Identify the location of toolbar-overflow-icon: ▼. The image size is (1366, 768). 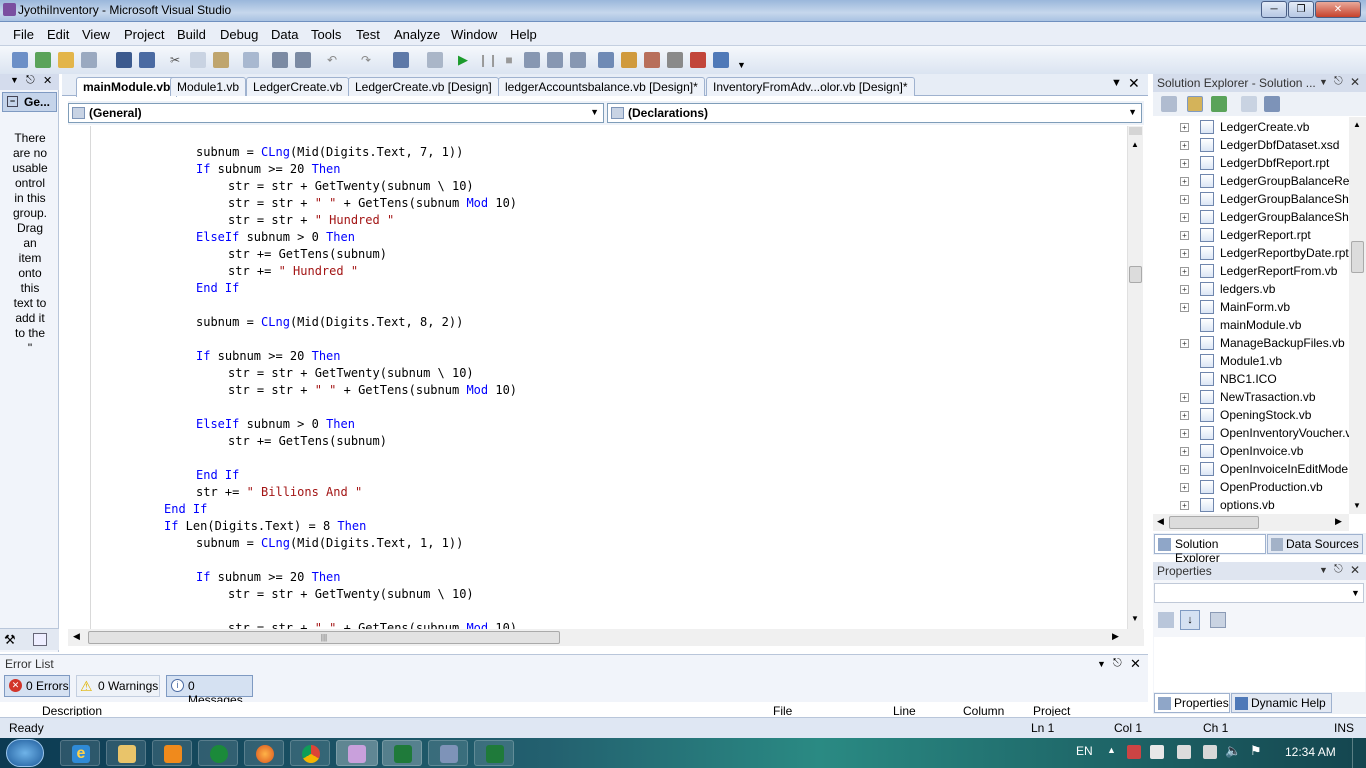
(741, 65).